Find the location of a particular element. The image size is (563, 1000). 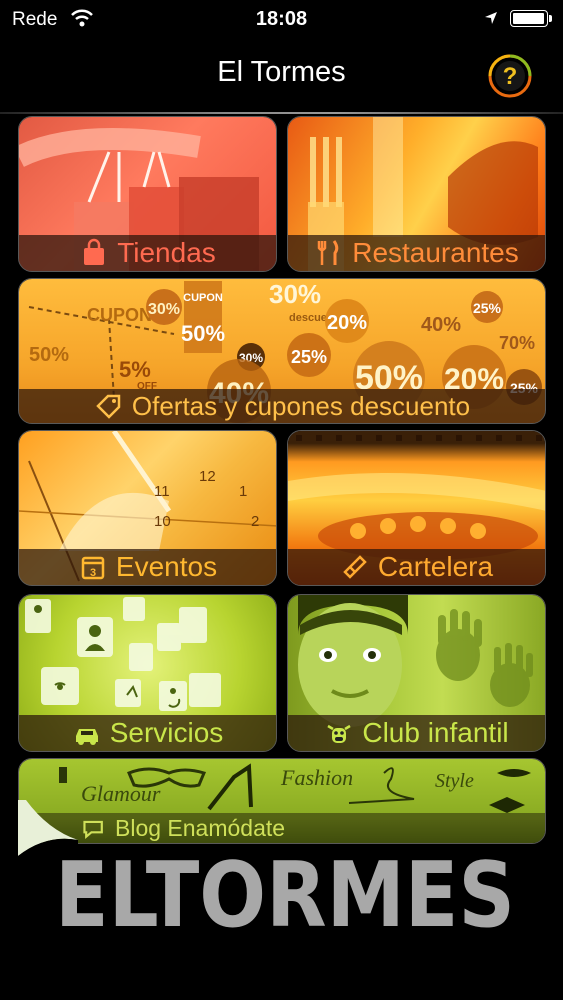

tile-label-bar: Servicios is located at coordinates (147, 733).